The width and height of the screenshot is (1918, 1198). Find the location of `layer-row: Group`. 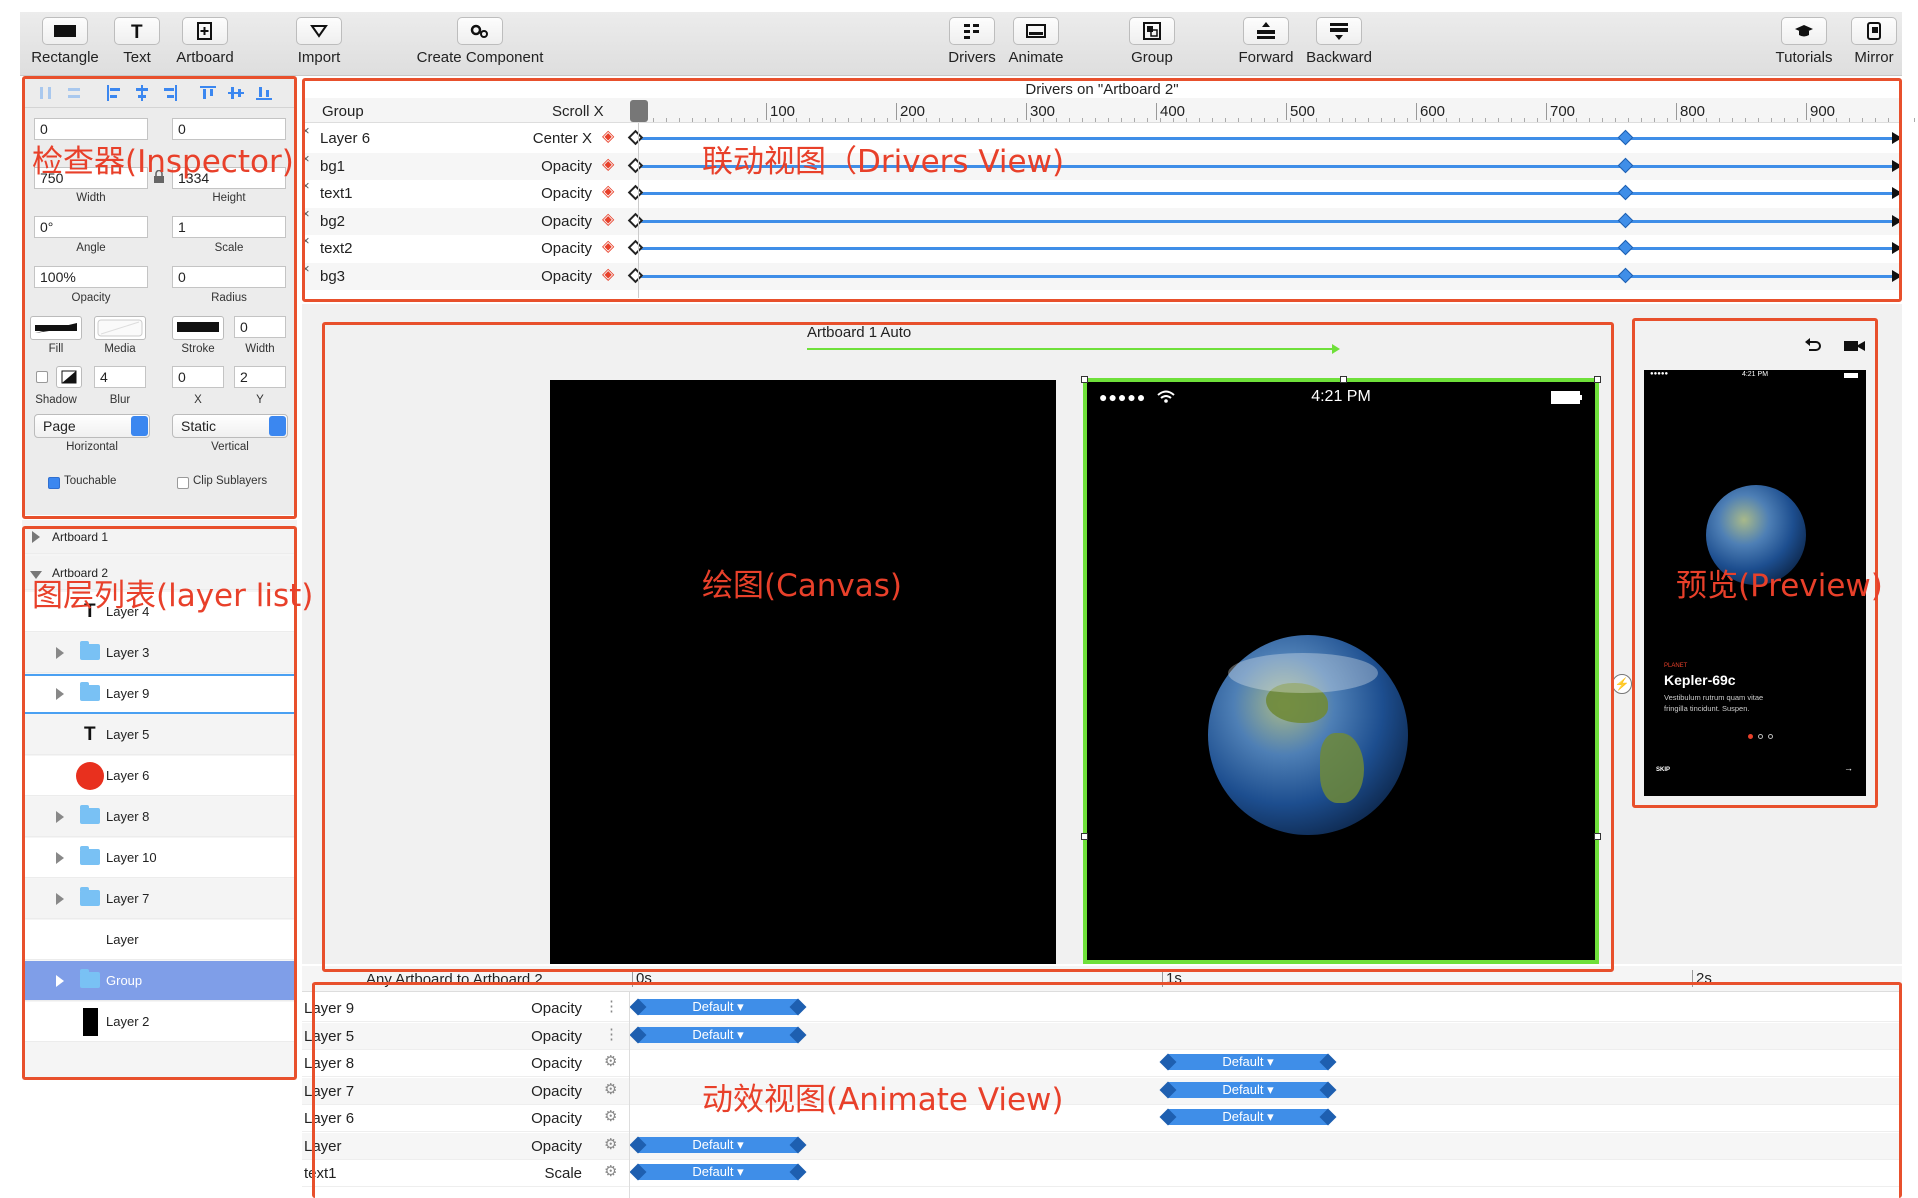

layer-row: Group is located at coordinates (159, 981).